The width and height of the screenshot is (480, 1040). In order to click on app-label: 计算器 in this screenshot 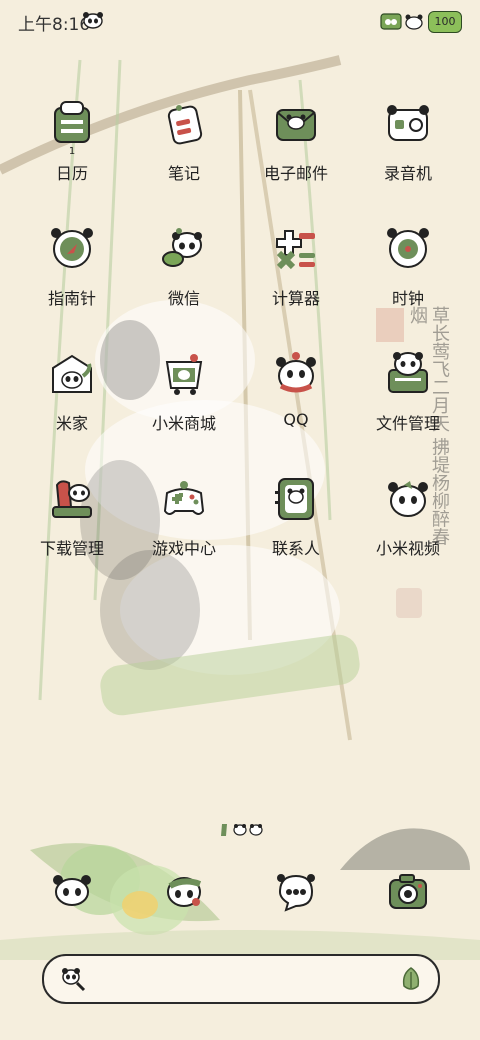, I will do `click(295, 298)`.